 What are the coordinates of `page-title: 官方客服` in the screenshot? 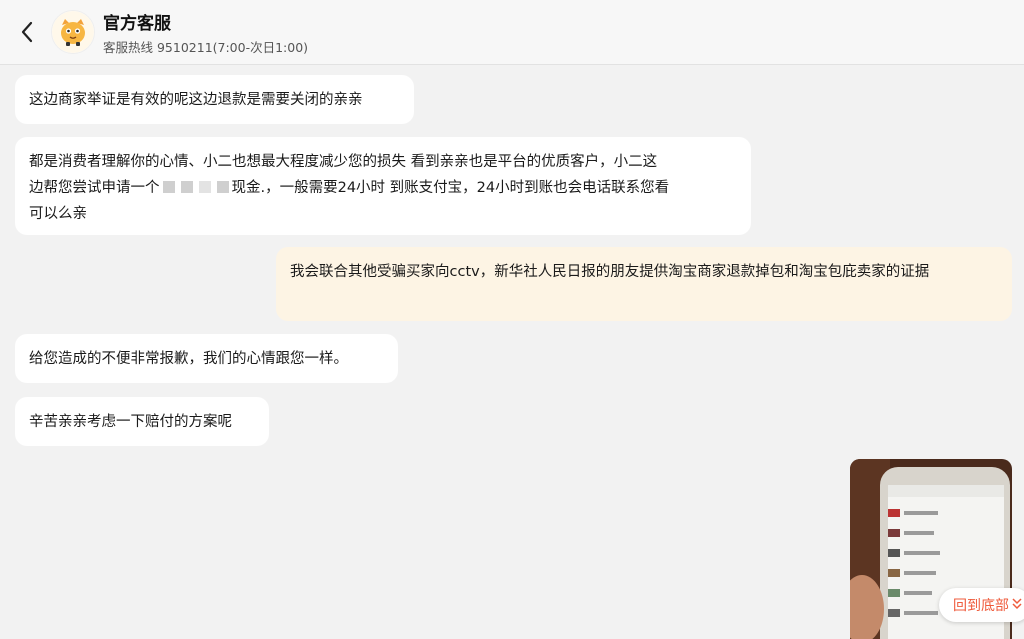 It's located at (137, 24).